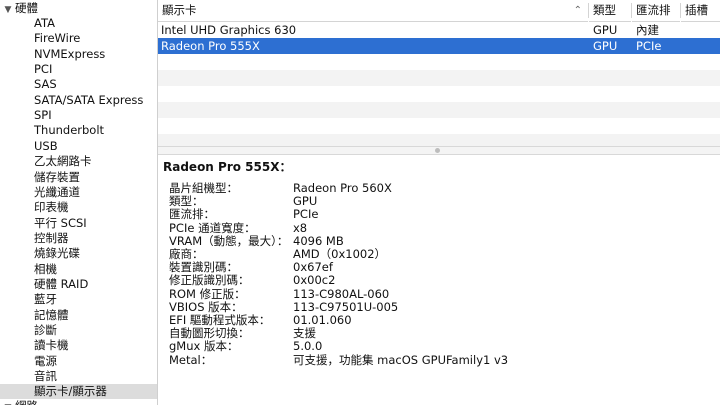 The image size is (720, 405). What do you see at coordinates (318, 240) in the screenshot?
I see `detail-field-value: 4096 MB` at bounding box center [318, 240].